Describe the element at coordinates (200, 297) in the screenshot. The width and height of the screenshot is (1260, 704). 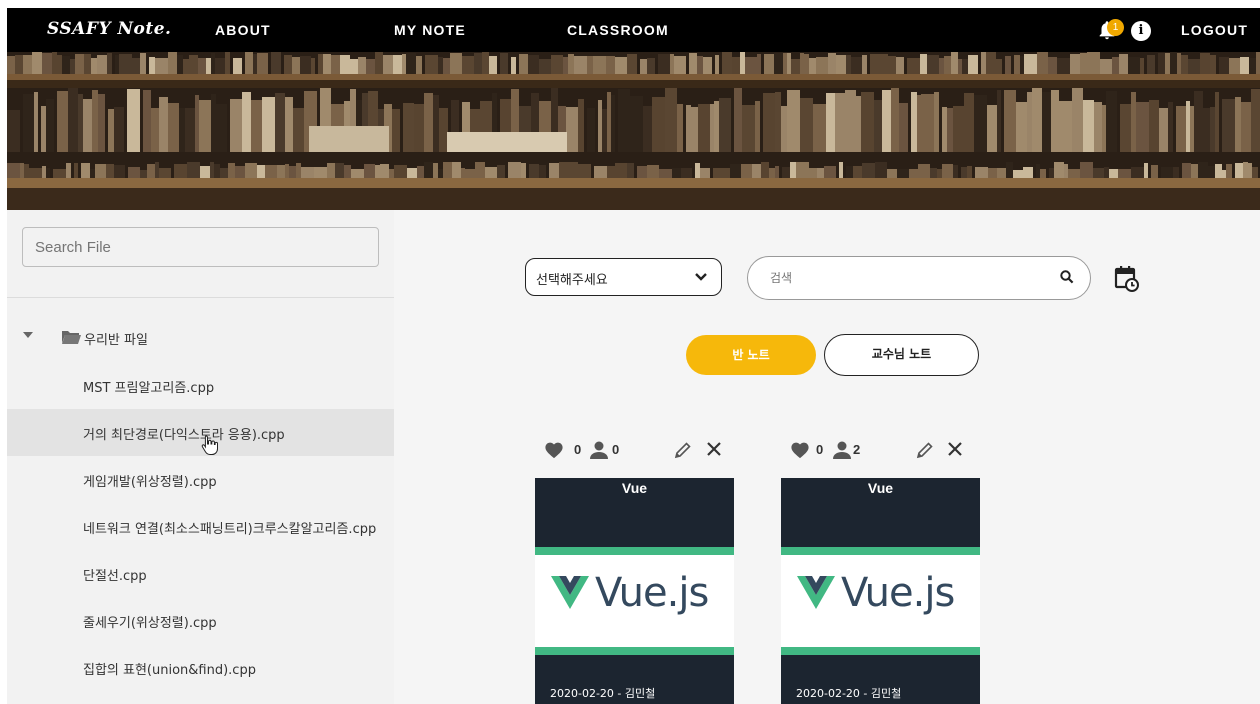
I see `sidebar-divider` at that location.